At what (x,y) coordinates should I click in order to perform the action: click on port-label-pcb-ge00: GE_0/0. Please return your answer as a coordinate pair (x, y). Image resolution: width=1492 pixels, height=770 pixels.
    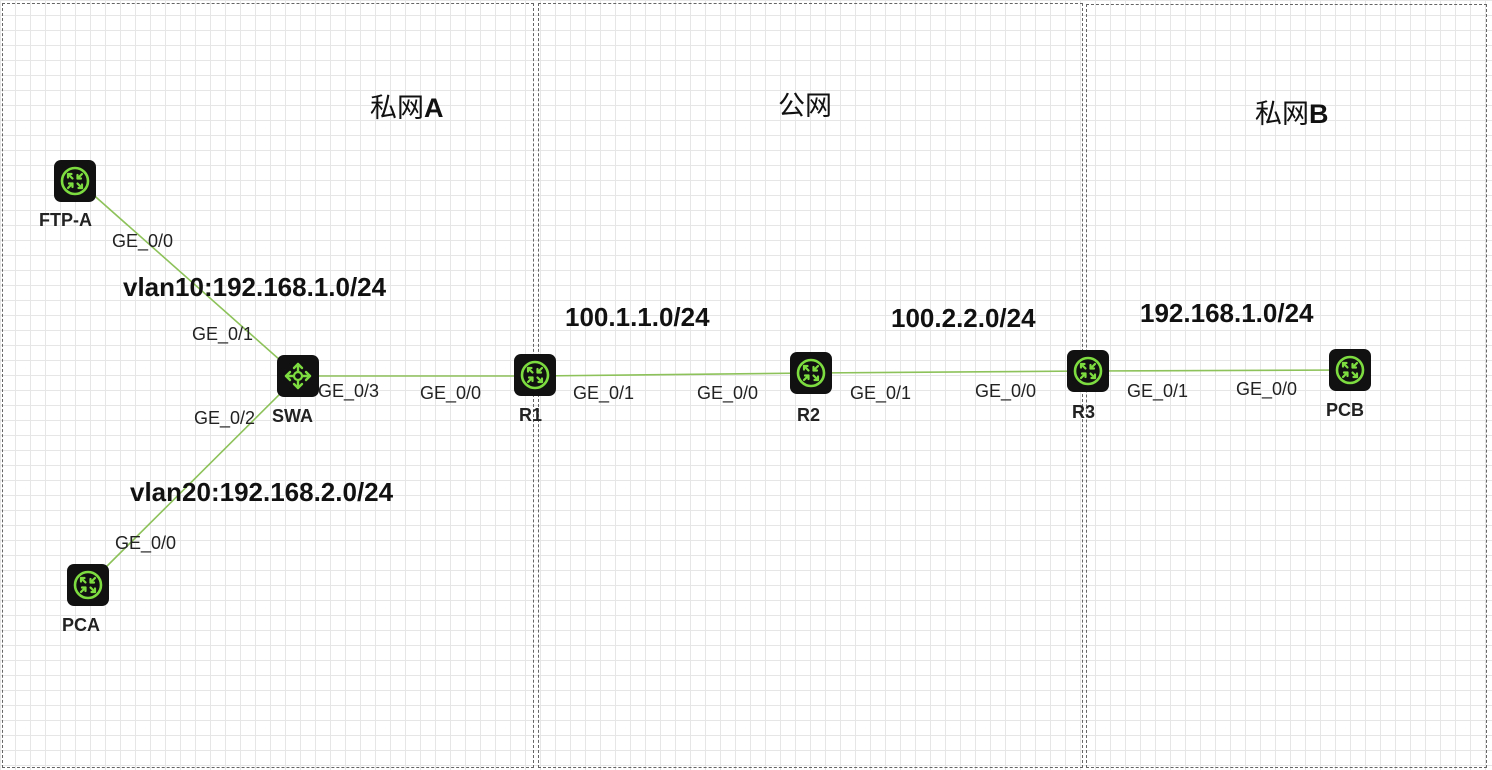
    Looking at the image, I should click on (1267, 389).